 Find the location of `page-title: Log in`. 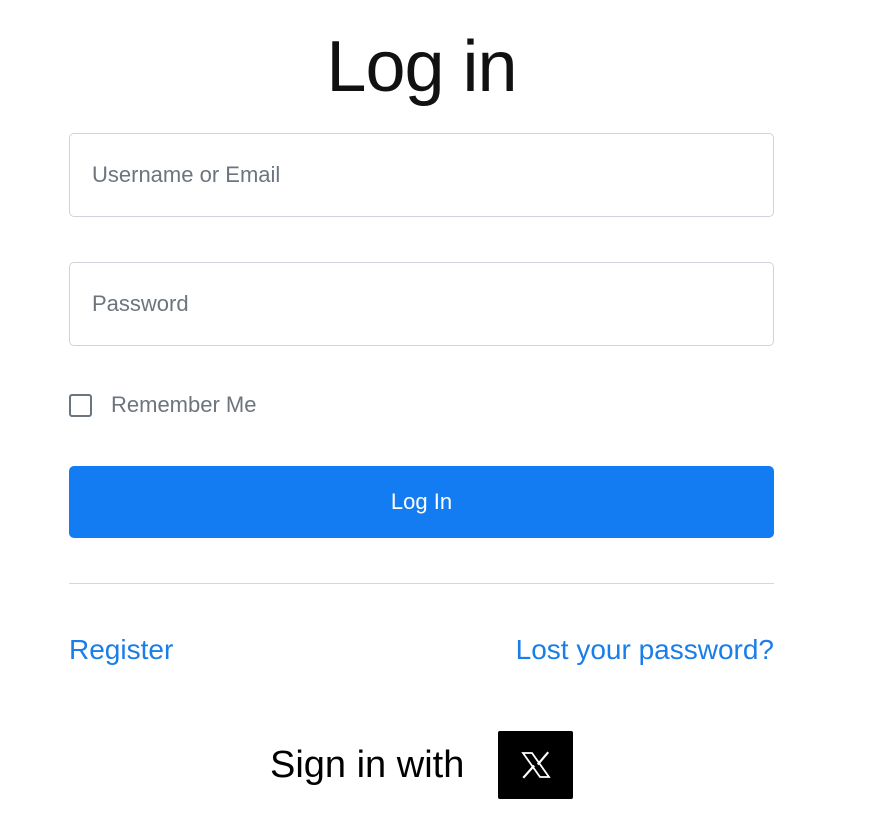

page-title: Log in is located at coordinates (421, 67).